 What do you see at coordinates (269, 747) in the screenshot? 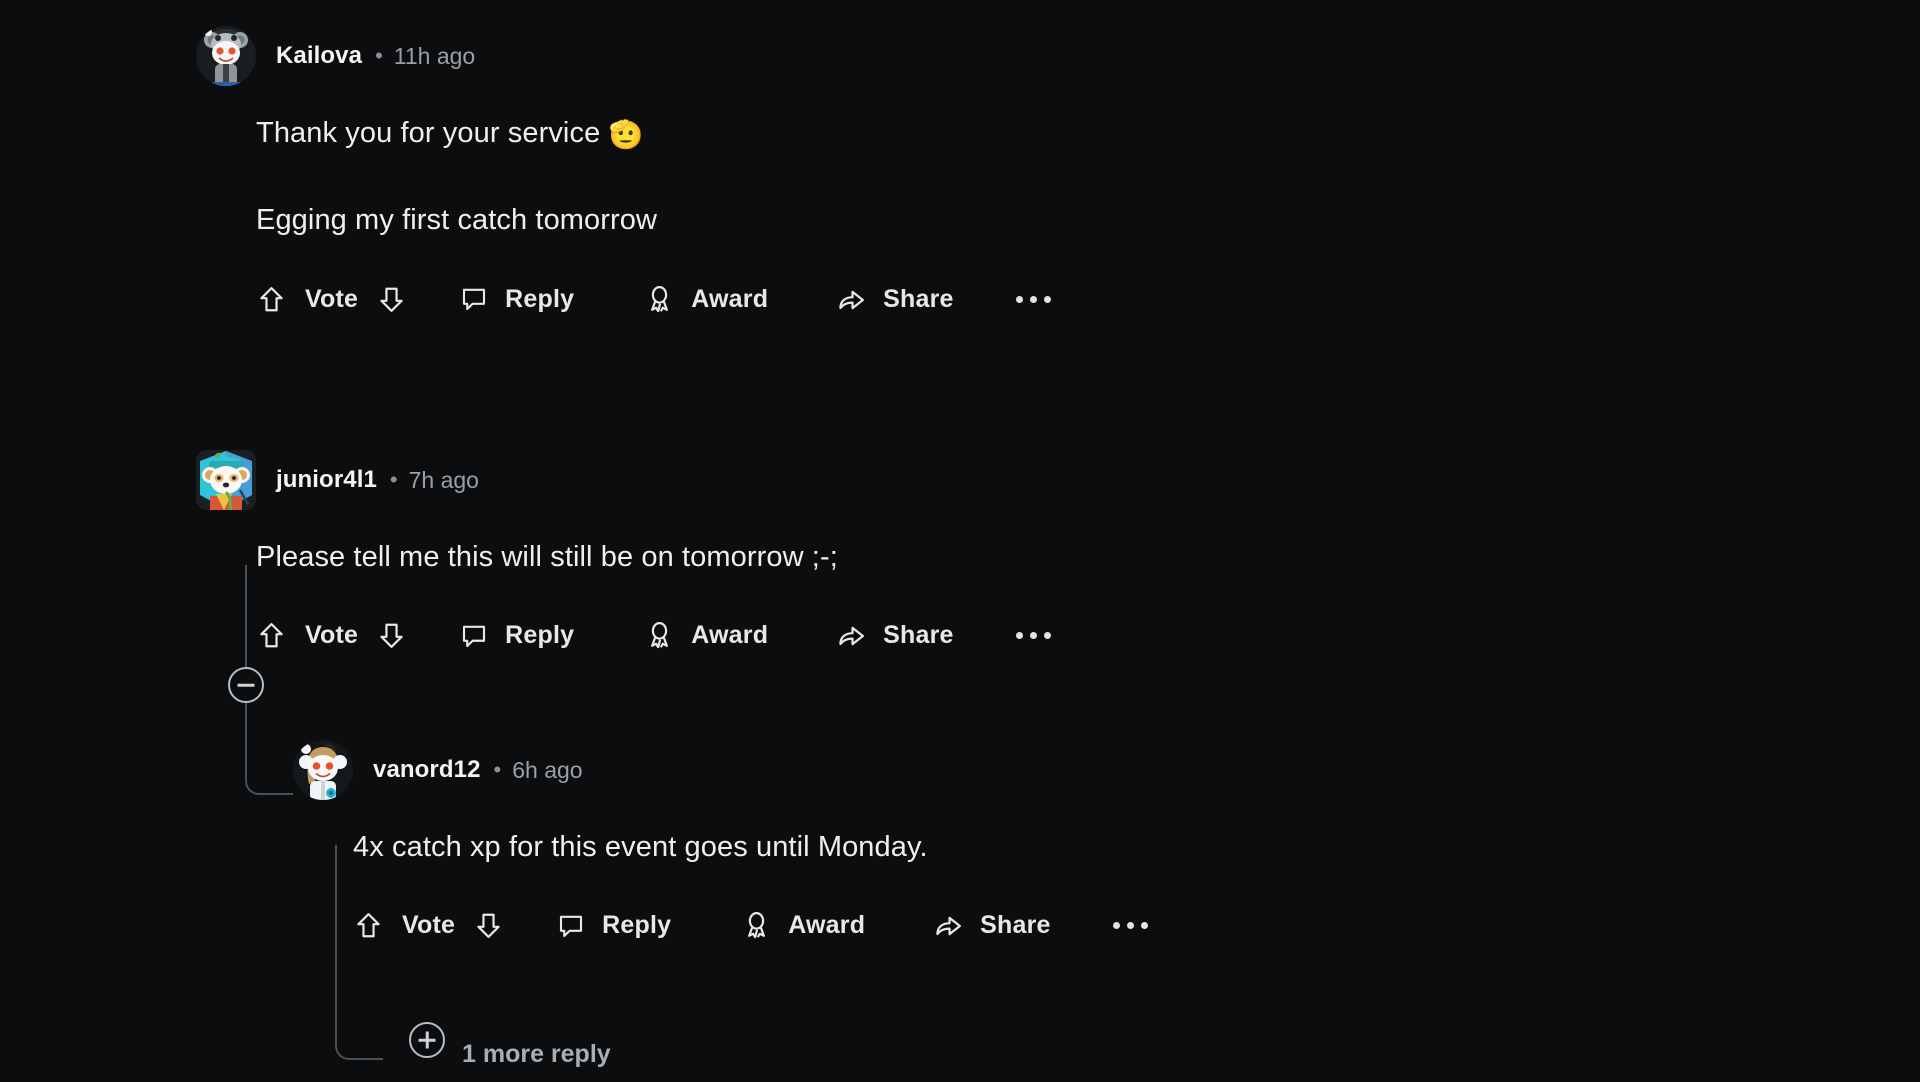
I see `thread-curve-c2-to-c3` at bounding box center [269, 747].